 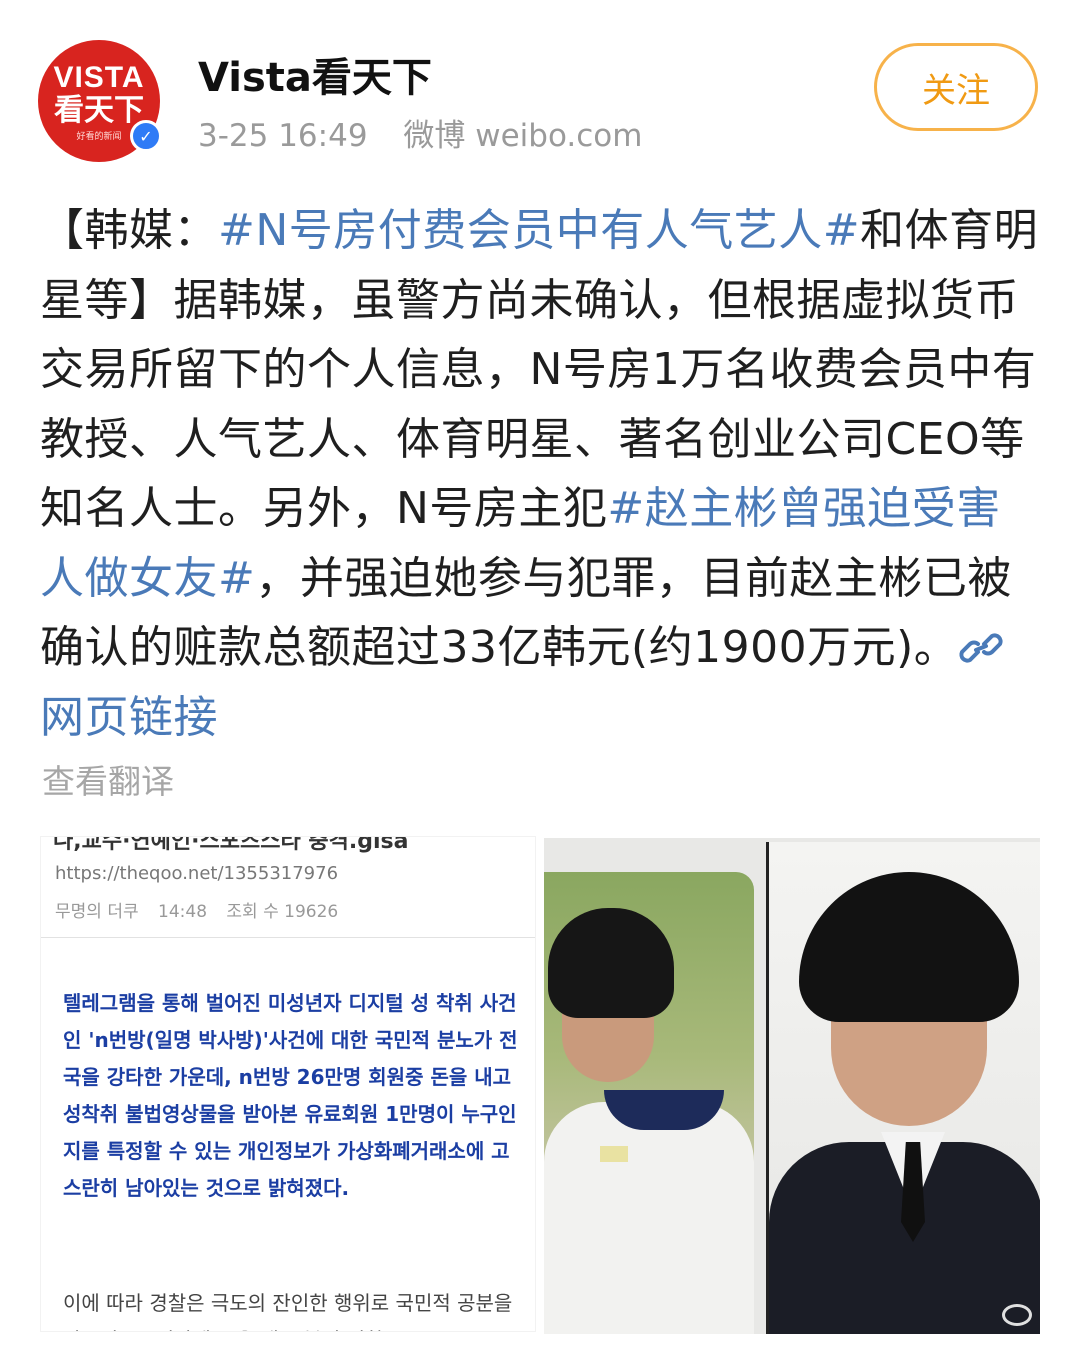 What do you see at coordinates (197, 873) in the screenshot?
I see `article-url: https://theqoo.net/1355317976` at bounding box center [197, 873].